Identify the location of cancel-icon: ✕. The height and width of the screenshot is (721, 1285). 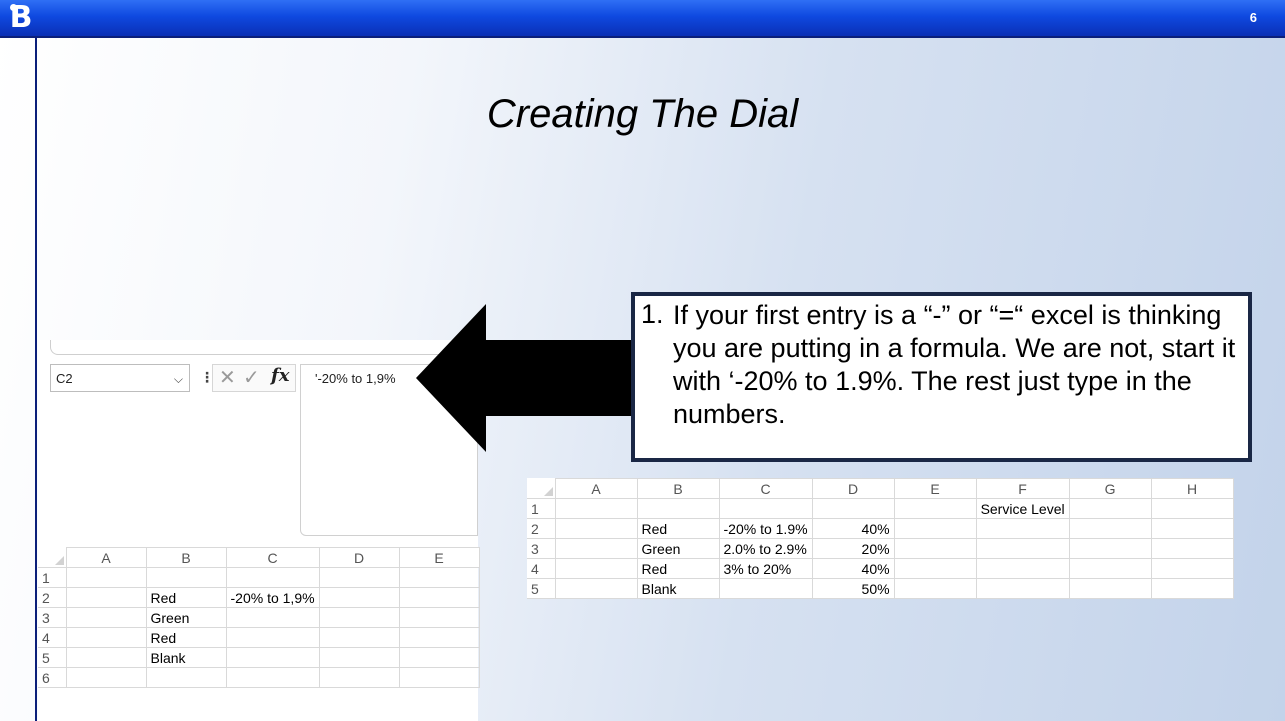
(227, 377).